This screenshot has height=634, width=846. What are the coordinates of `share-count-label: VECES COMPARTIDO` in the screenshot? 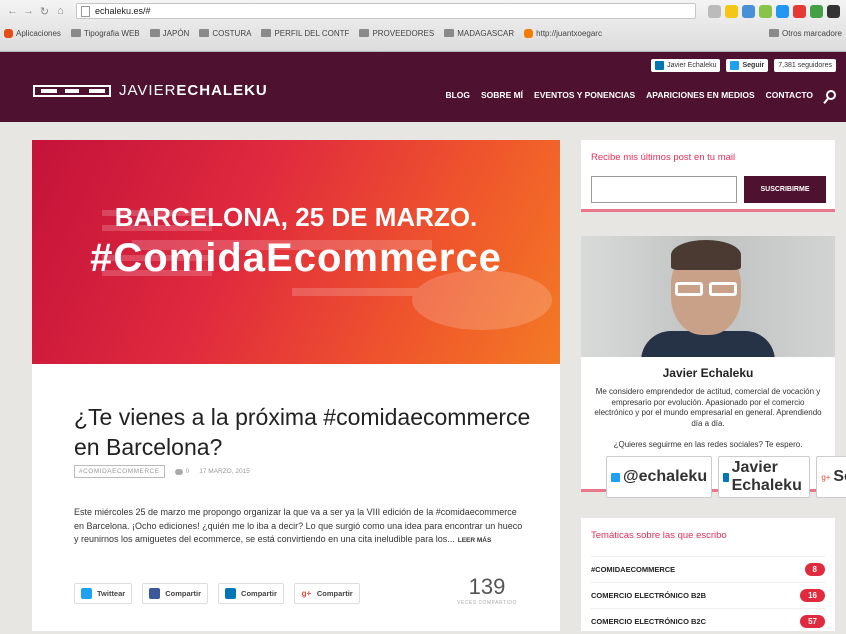 It's located at (487, 603).